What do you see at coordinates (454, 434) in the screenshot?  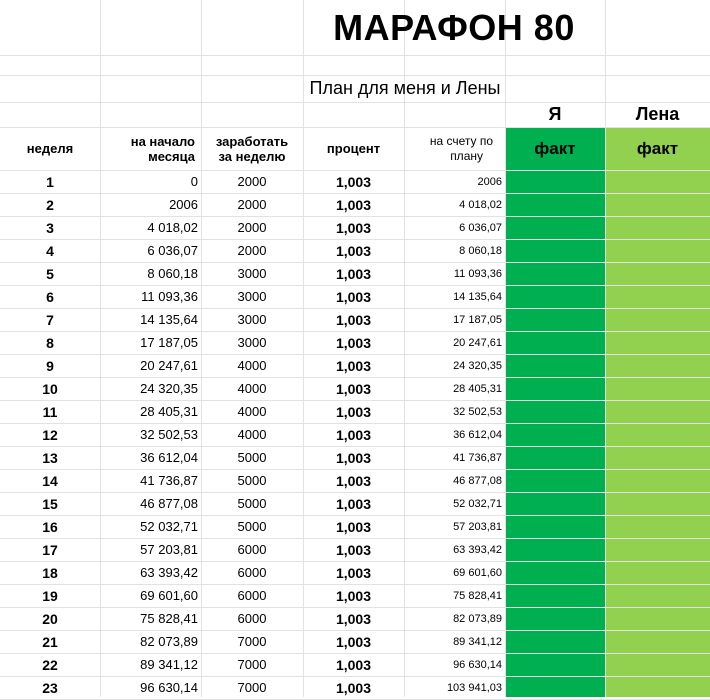 I see `plan-balance-cell: 36 612,04` at bounding box center [454, 434].